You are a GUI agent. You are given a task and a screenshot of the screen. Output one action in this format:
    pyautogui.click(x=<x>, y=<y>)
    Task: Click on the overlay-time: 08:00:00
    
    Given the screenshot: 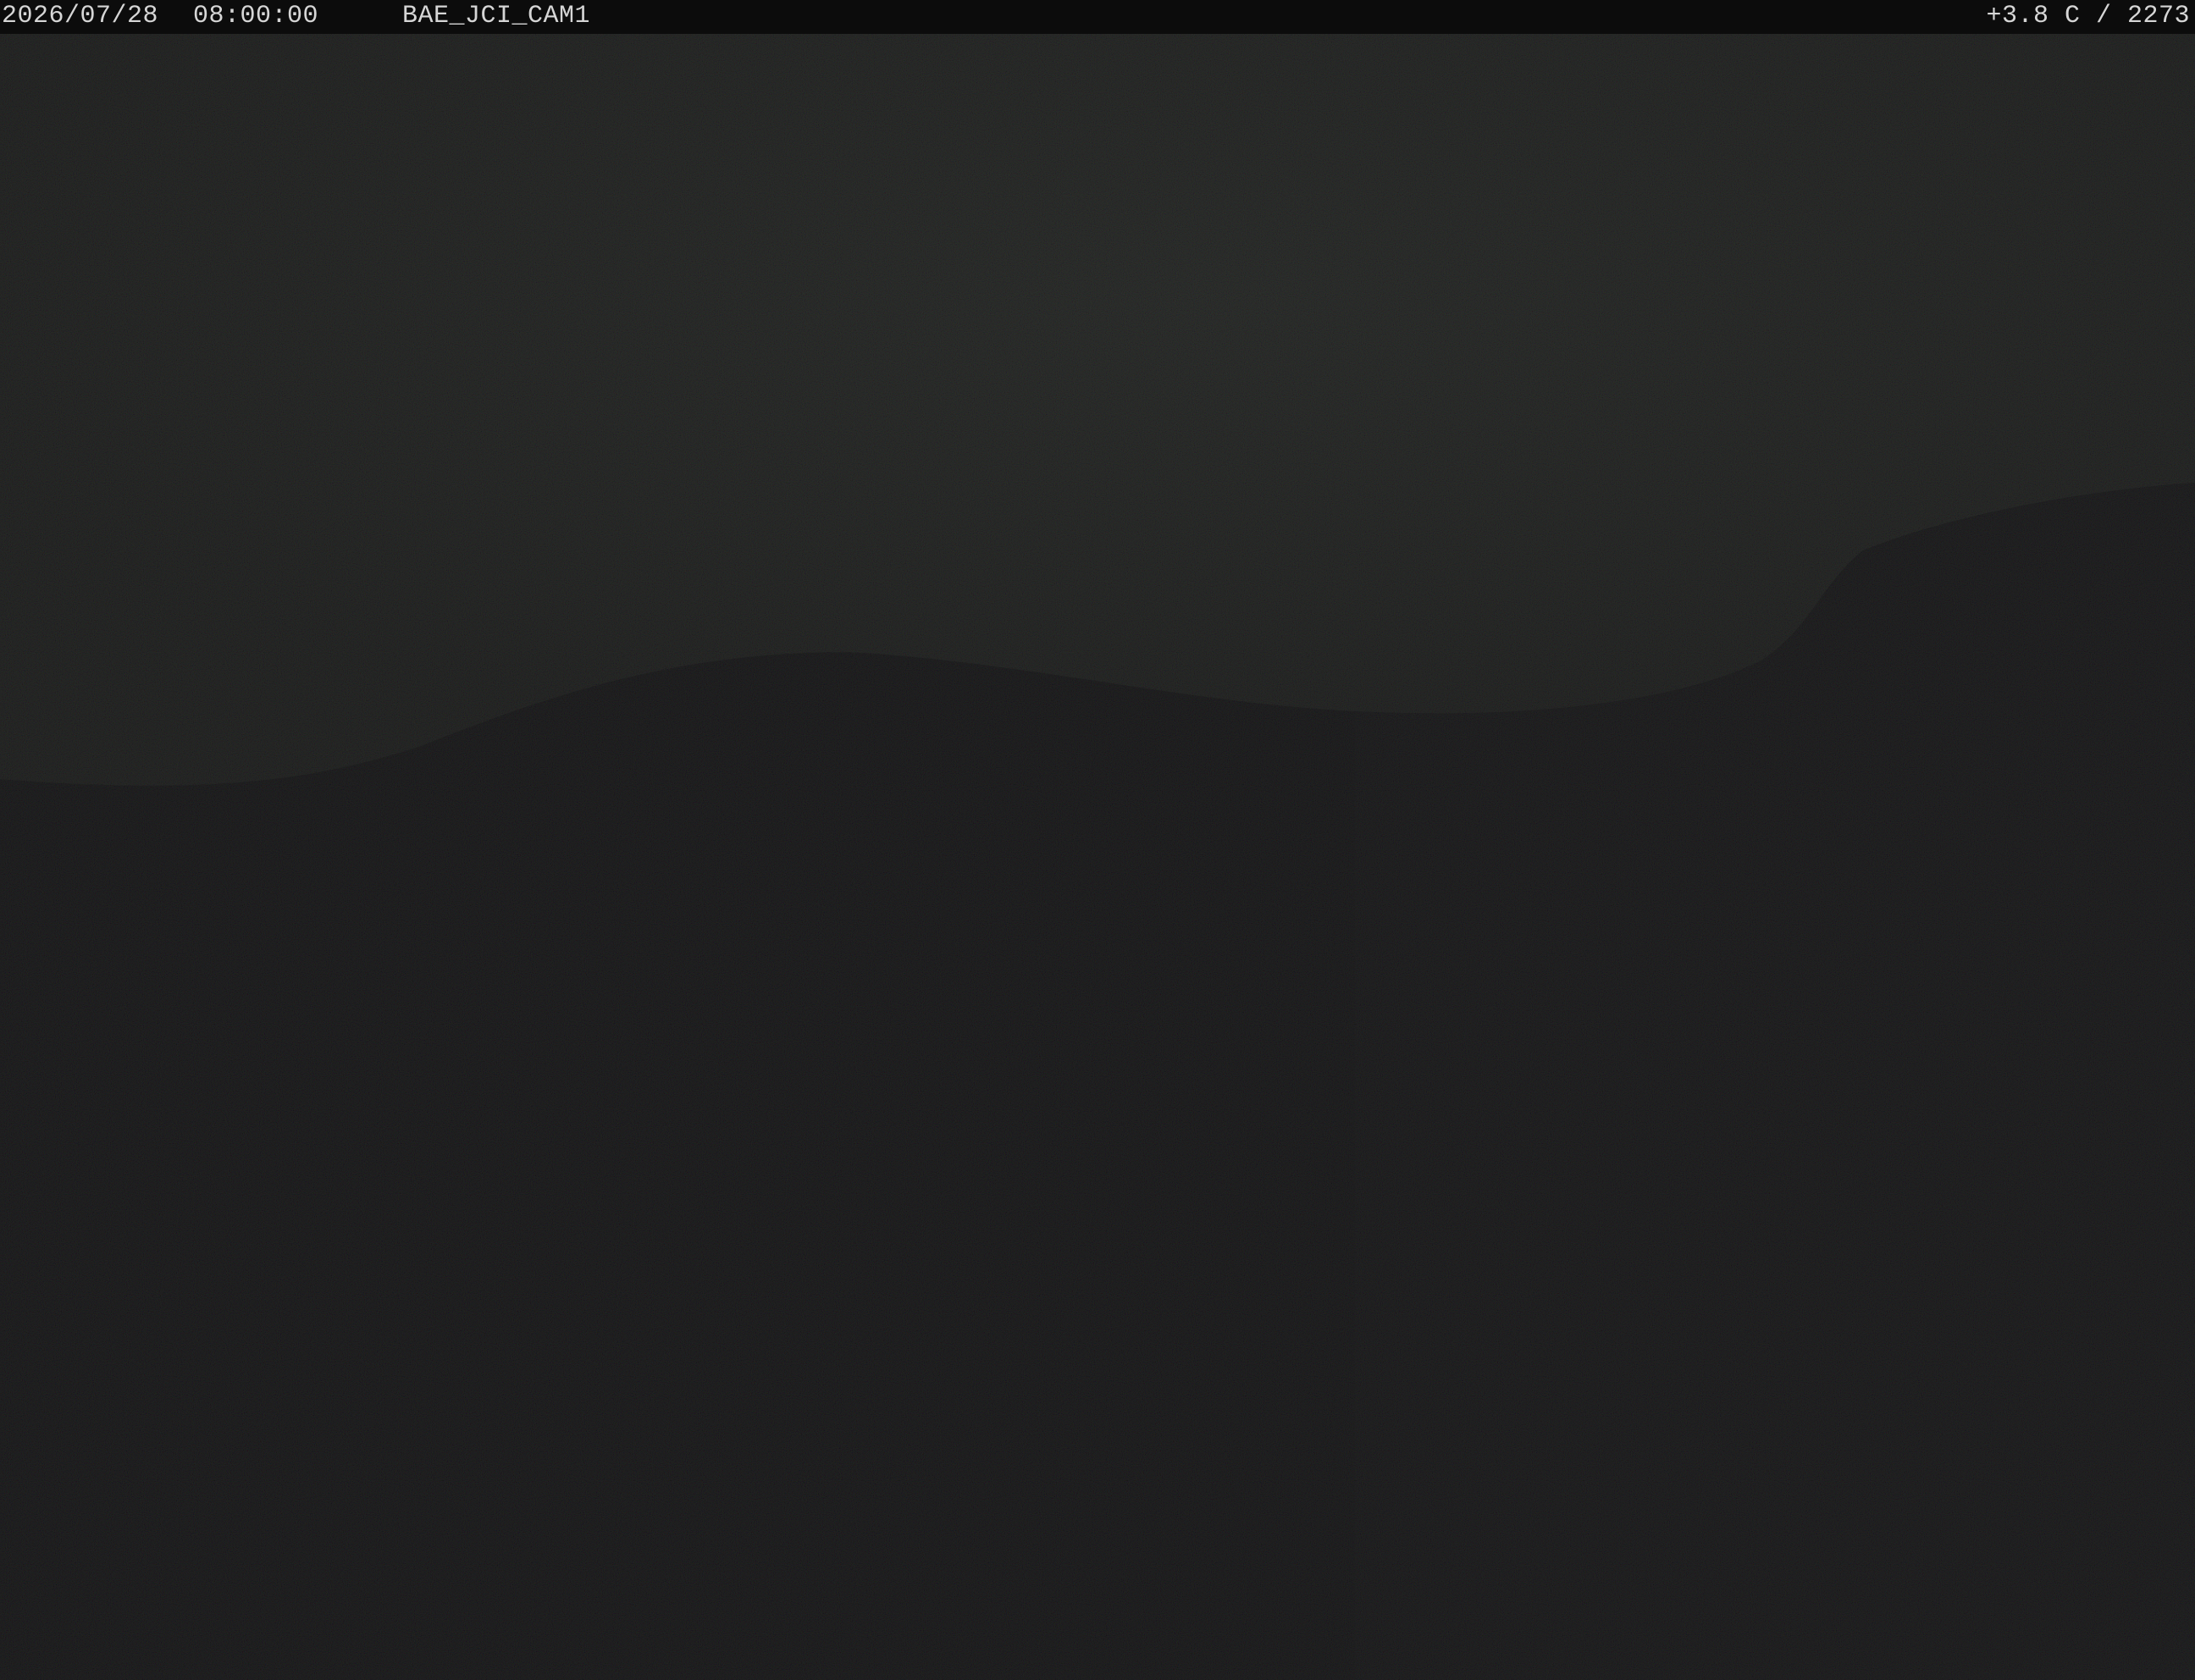 What is the action you would take?
    pyautogui.click(x=256, y=16)
    